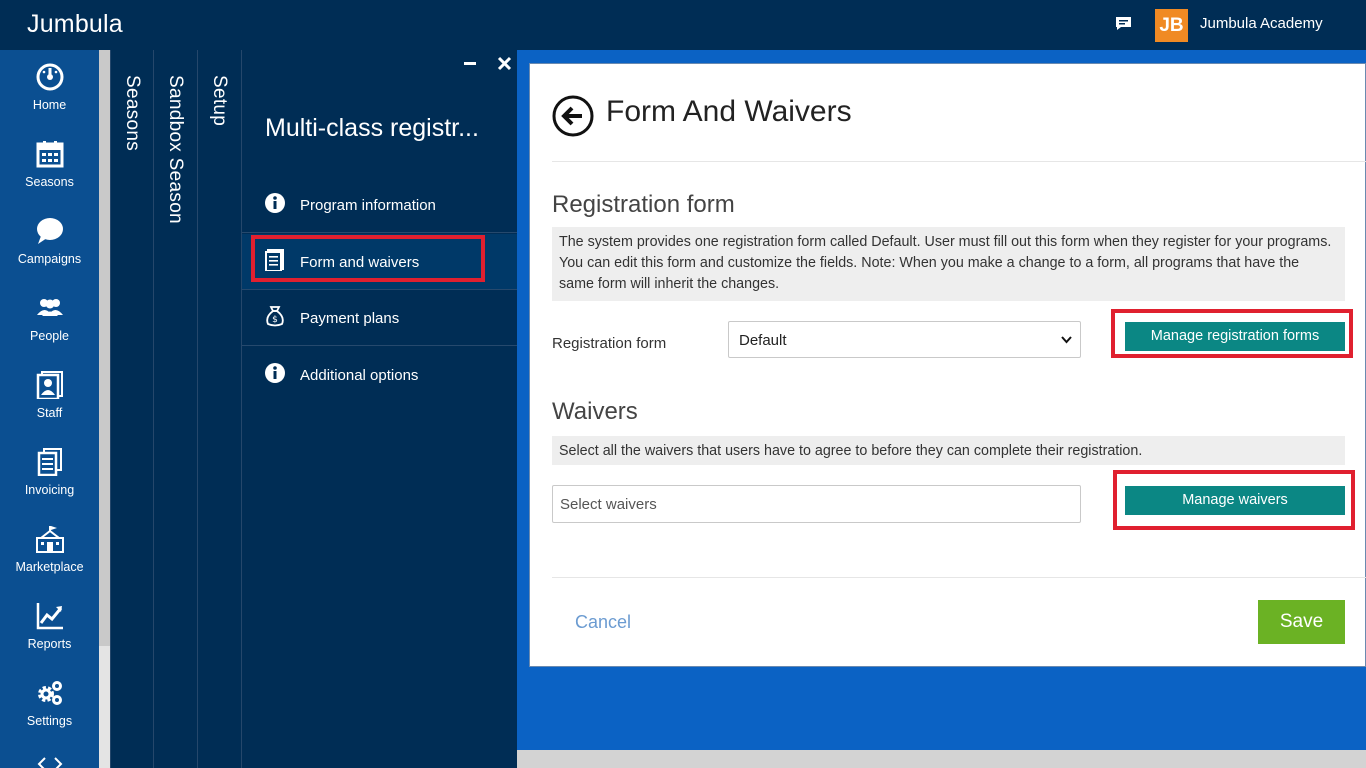 The image size is (1366, 768). I want to click on org-name: Jumbula Academy, so click(1261, 23).